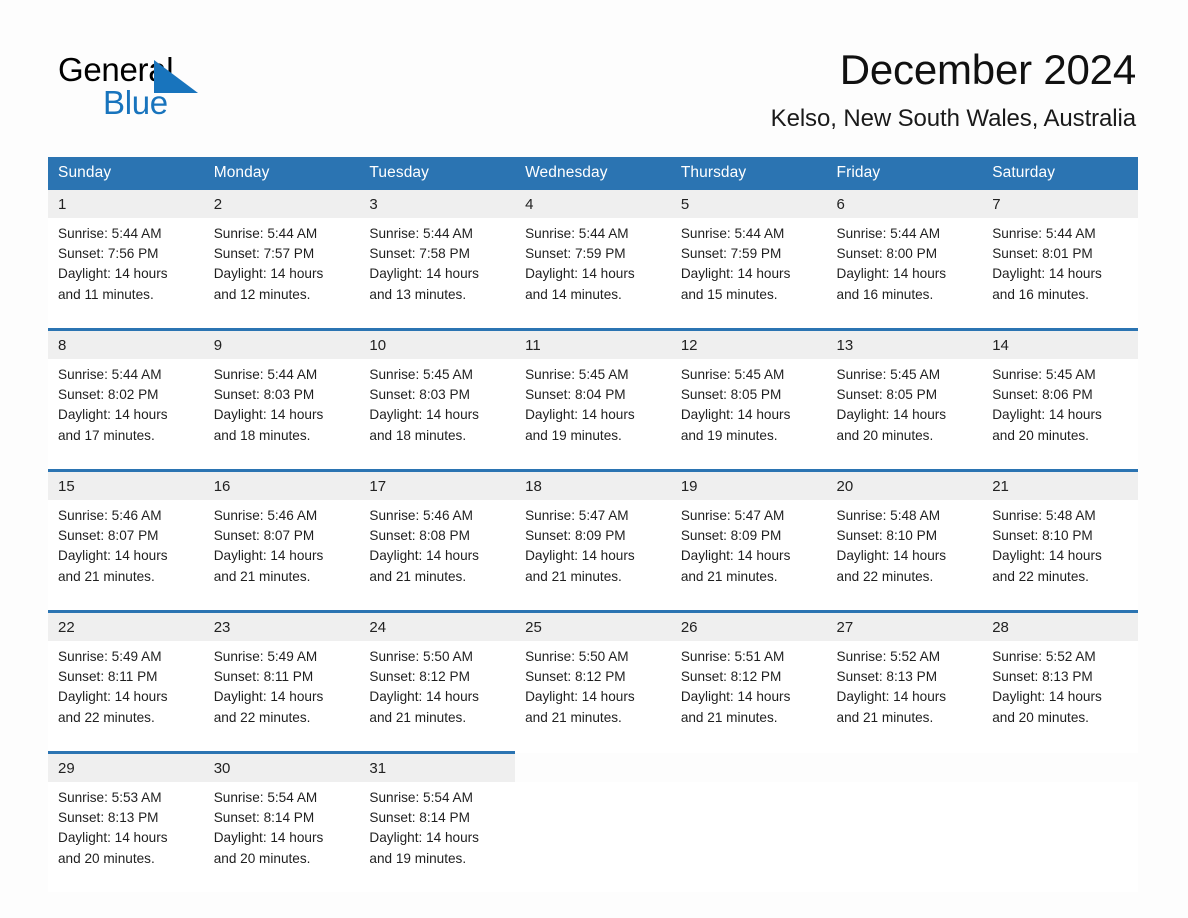 Image resolution: width=1188 pixels, height=918 pixels. What do you see at coordinates (888, 656) in the screenshot?
I see `day-sunrise-text: Sunrise: 5:52 AM` at bounding box center [888, 656].